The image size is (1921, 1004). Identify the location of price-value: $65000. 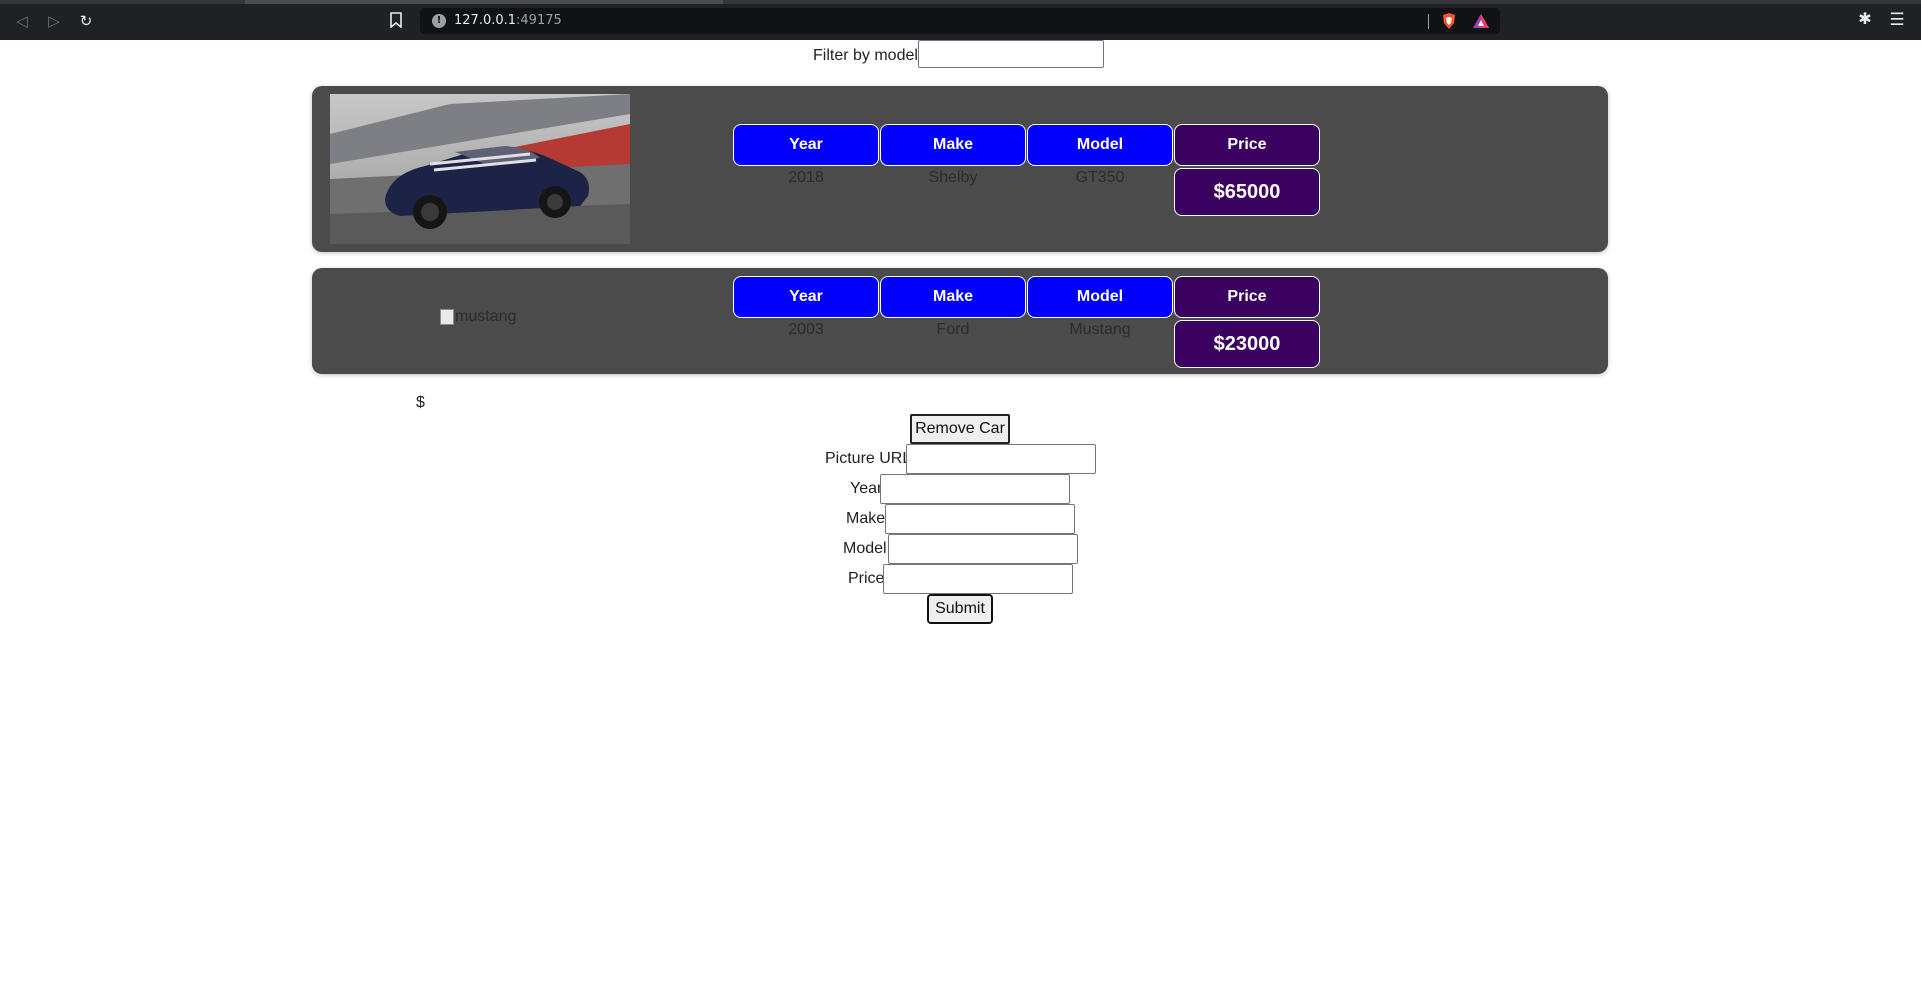
(1247, 192).